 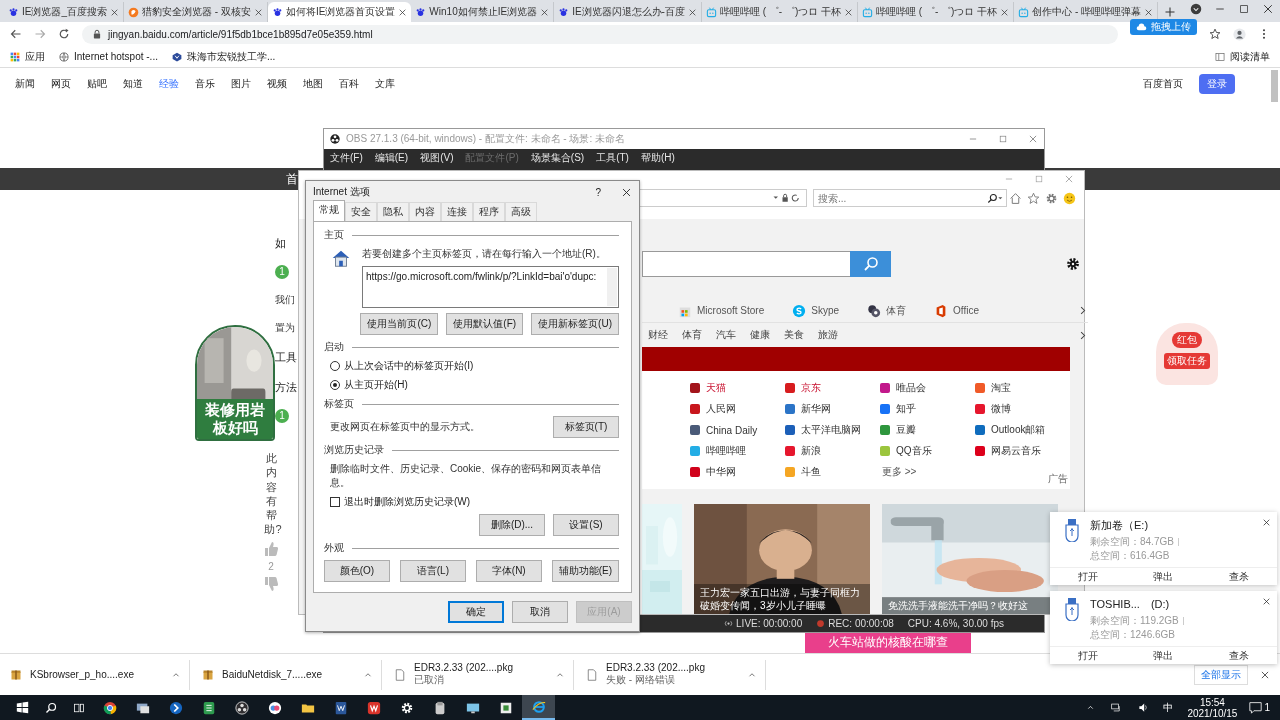 I want to click on nav-link: 知道, so click(x=133, y=84).